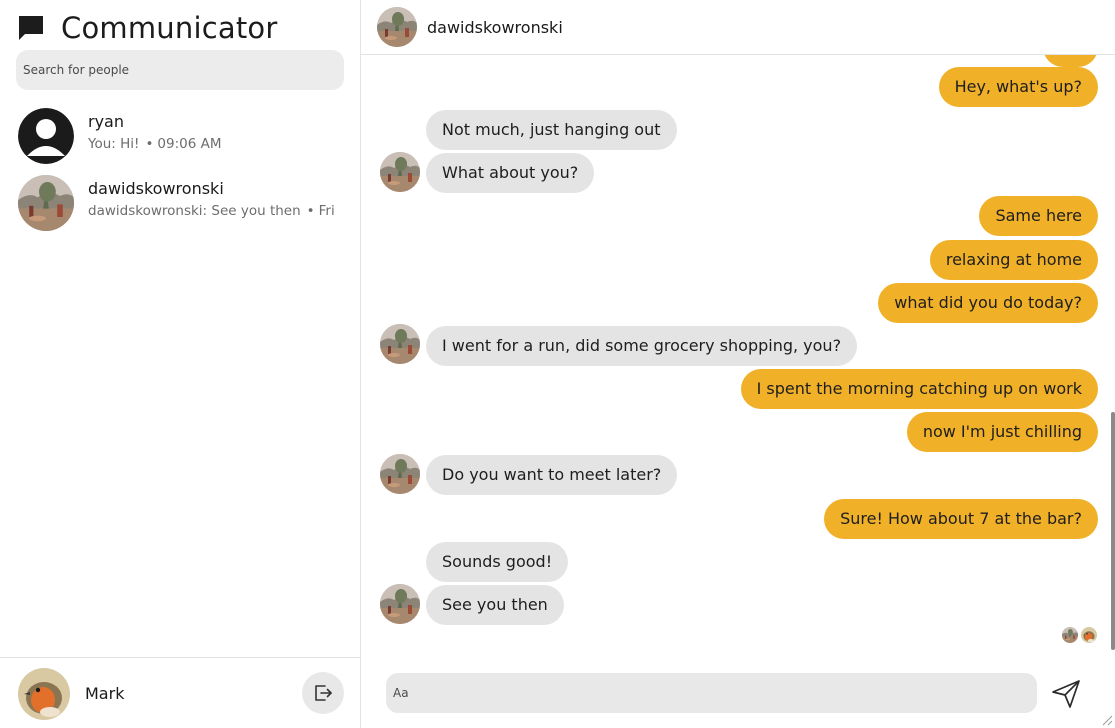 The width and height of the screenshot is (1115, 728). Describe the element at coordinates (156, 188) in the screenshot. I see `conversation-name: dawidskowronski` at that location.